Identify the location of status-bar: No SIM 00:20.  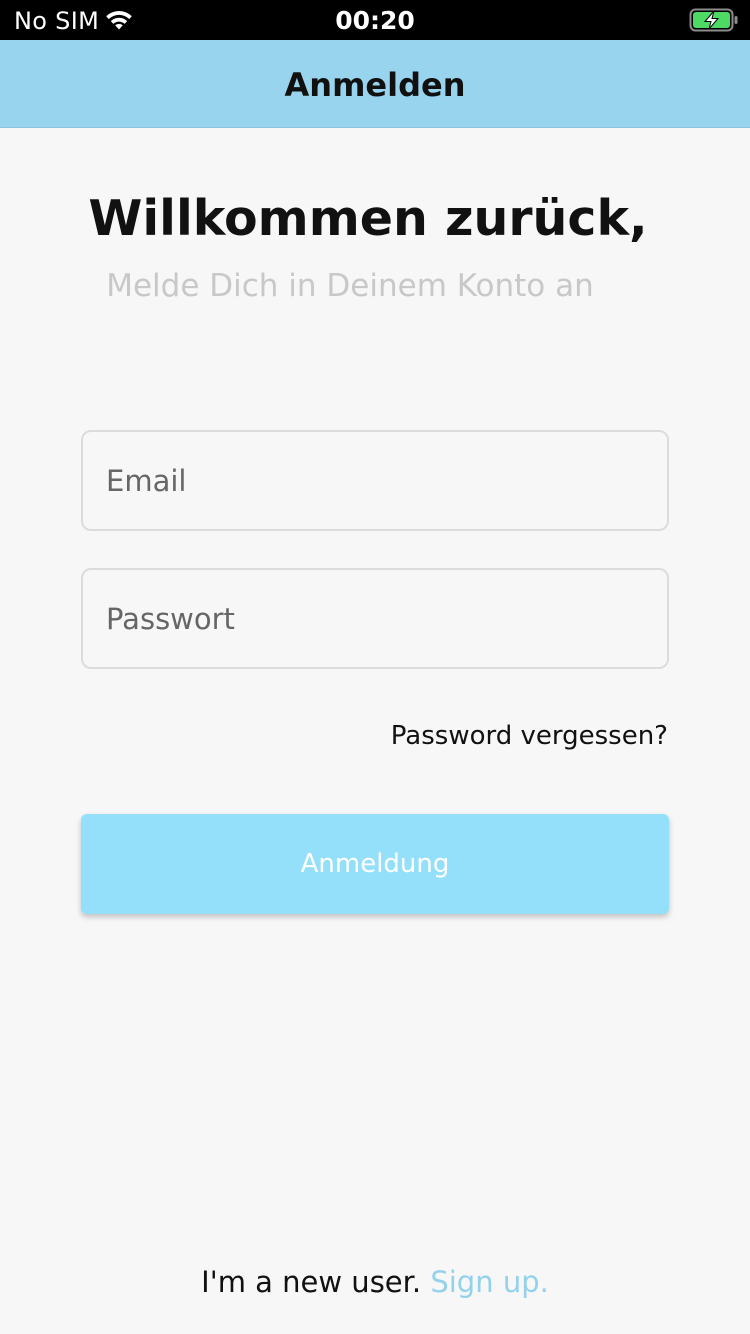
(375, 20).